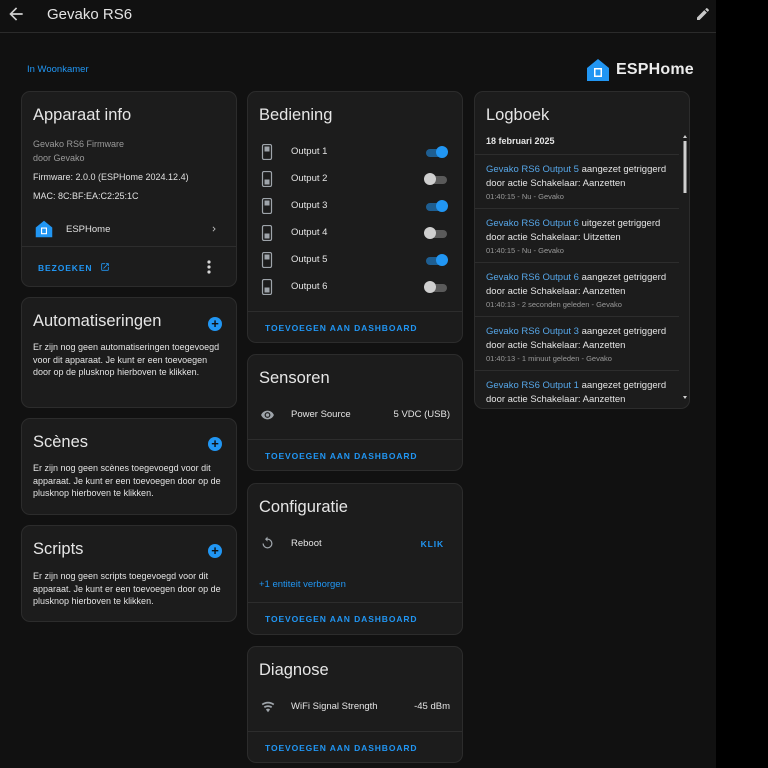 The image size is (768, 768). Describe the element at coordinates (215, 551) in the screenshot. I see `add-script-plus-icon: +` at that location.